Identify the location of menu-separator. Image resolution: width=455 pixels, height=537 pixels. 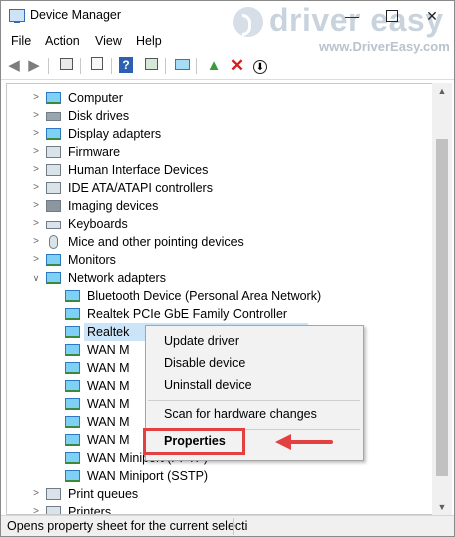
(254, 400).